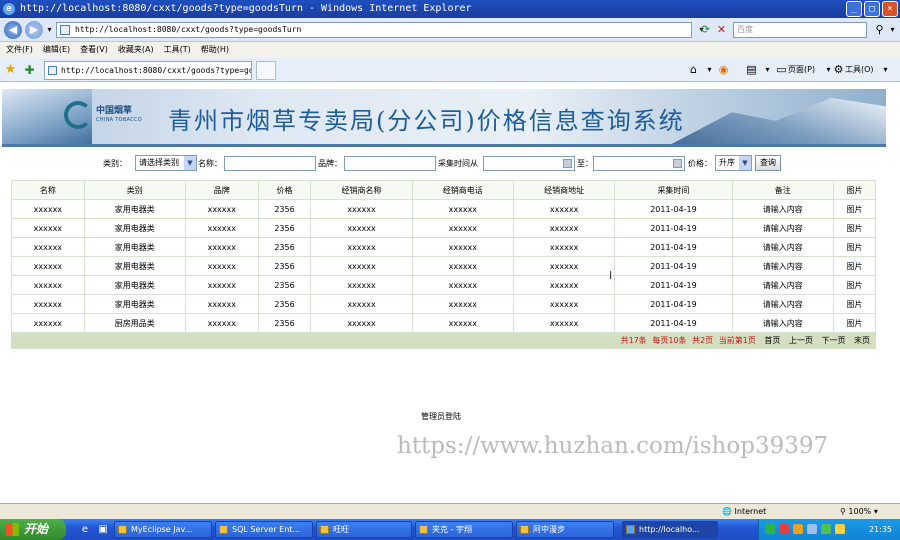 The height and width of the screenshot is (540, 900). I want to click on print-icon: ▤, so click(751, 70).